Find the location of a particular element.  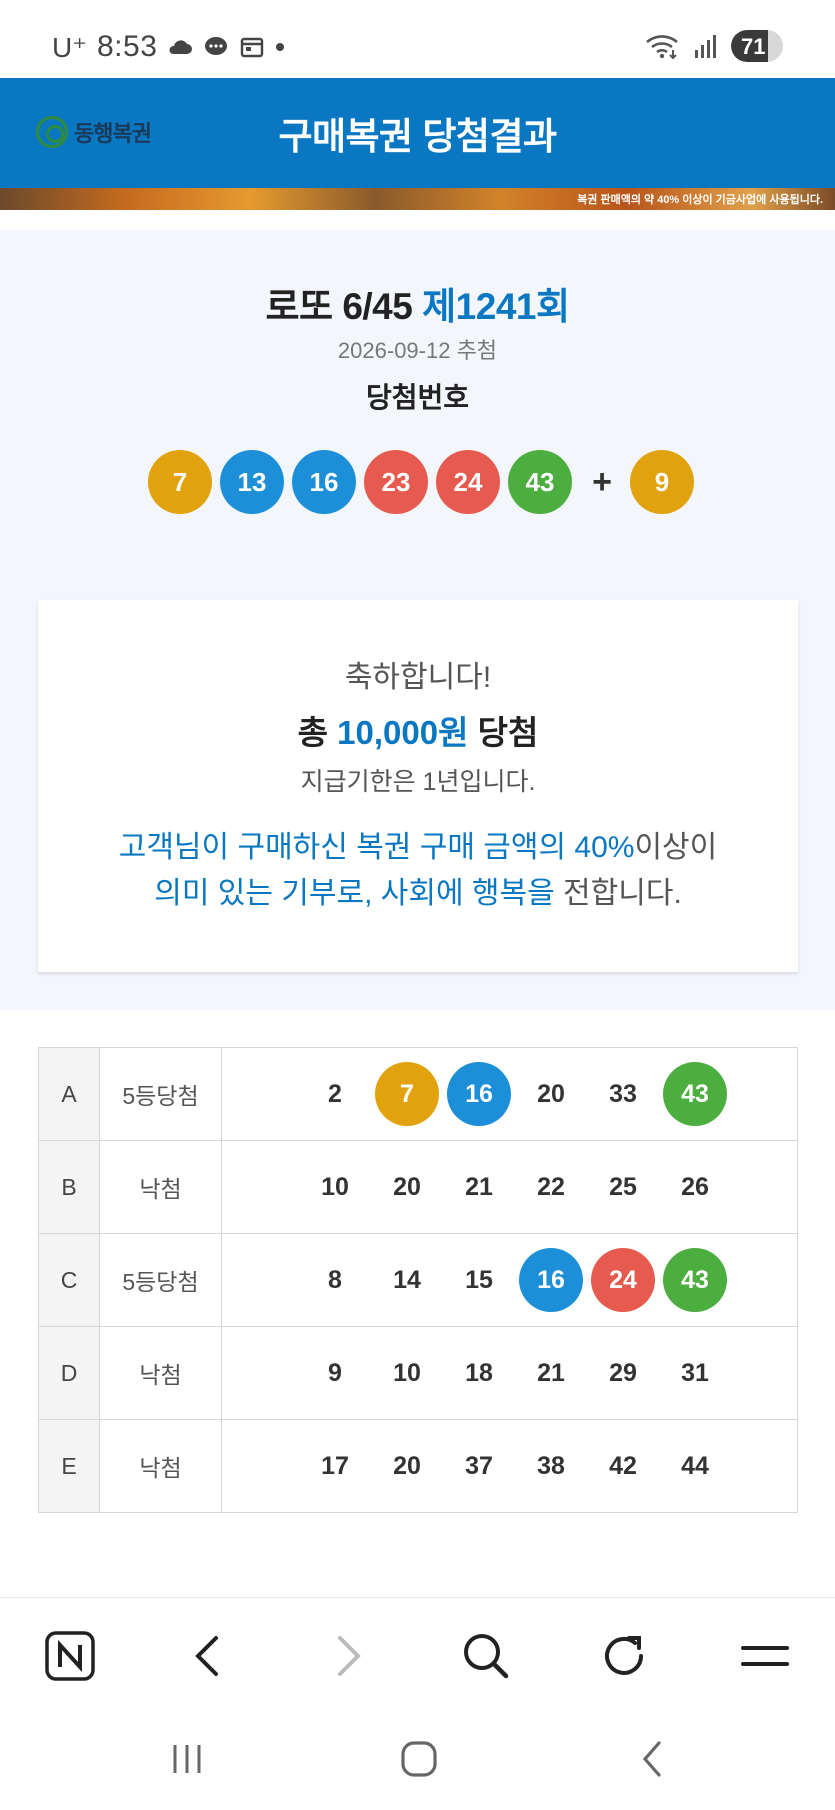

cloud-icon is located at coordinates (181, 47).